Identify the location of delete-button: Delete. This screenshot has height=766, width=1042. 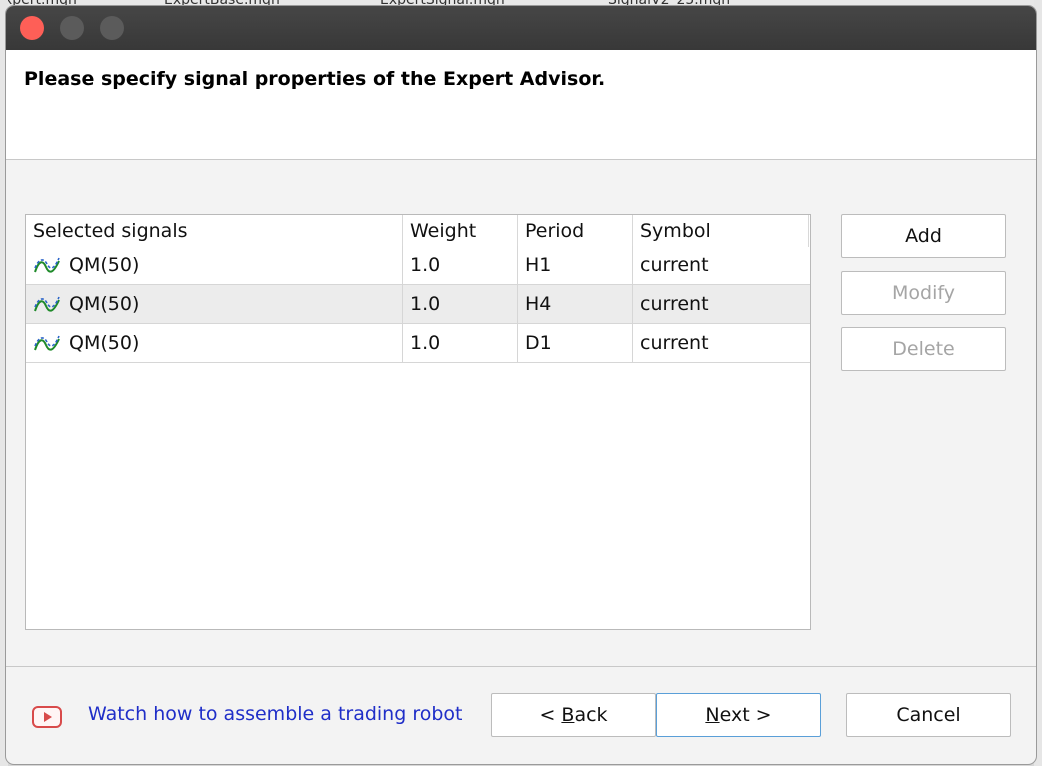
(923, 349).